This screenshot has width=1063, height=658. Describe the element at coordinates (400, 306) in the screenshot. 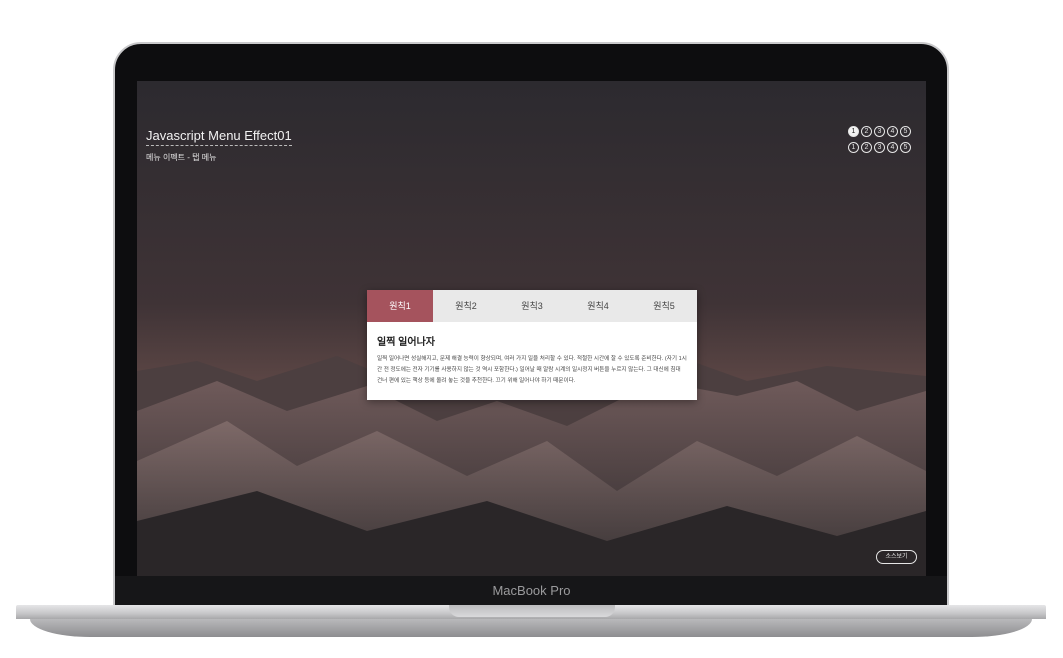

I see `tab-1: 원칙1` at that location.